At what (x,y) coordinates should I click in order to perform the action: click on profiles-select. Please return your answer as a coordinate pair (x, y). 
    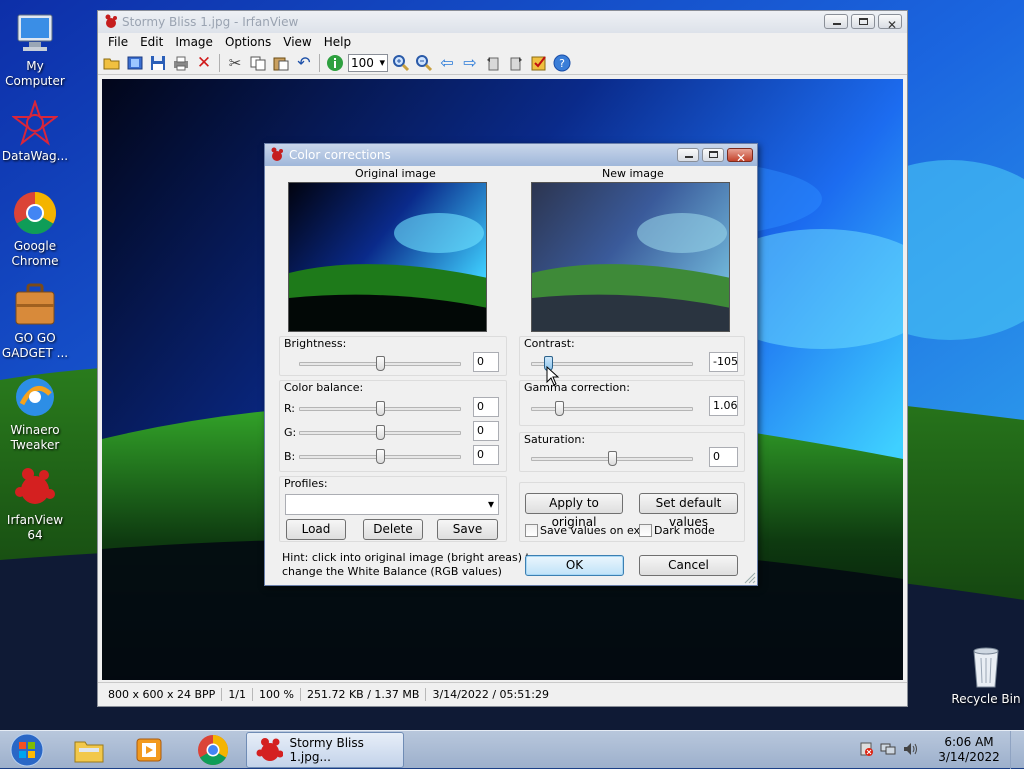
    Looking at the image, I should click on (392, 504).